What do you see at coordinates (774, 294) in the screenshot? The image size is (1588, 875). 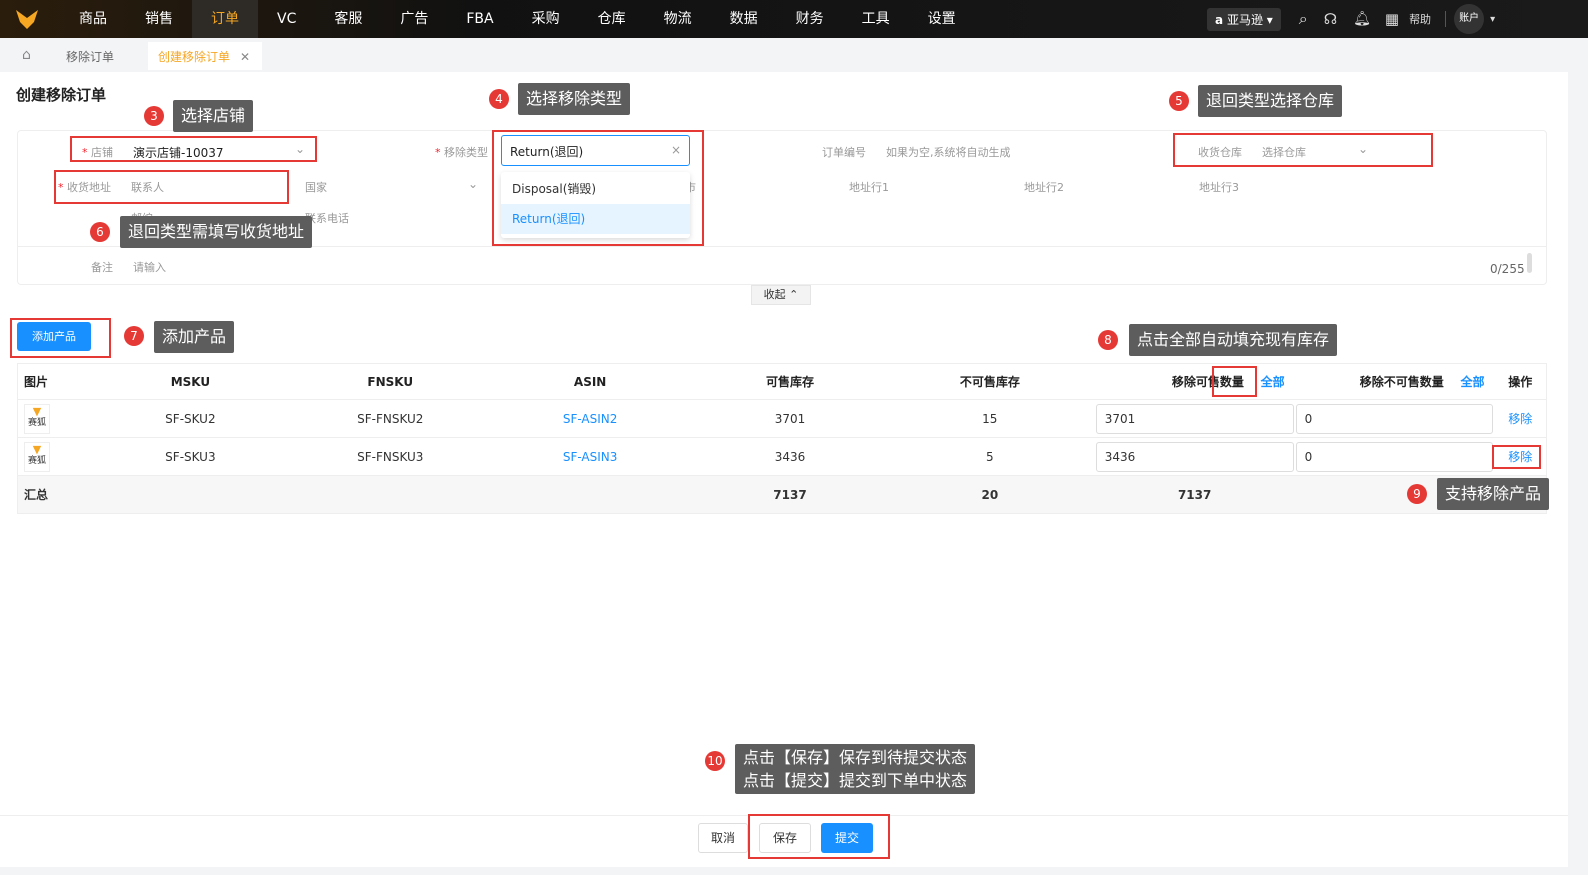 I see `collapse-label: 收起` at bounding box center [774, 294].